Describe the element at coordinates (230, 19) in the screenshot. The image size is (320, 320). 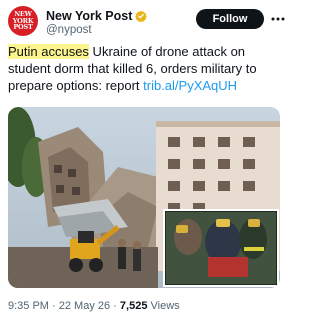
I see `follow-button: Follow` at that location.